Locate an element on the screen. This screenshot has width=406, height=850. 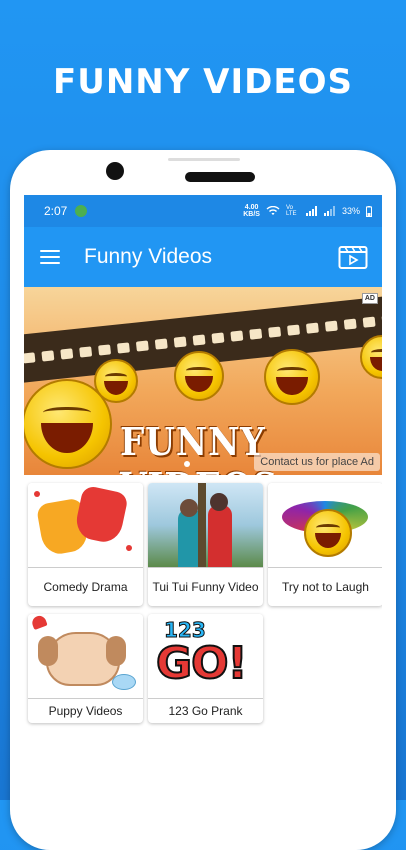
promo-title: FUNNY VIDEOS is located at coordinates (202, 82).